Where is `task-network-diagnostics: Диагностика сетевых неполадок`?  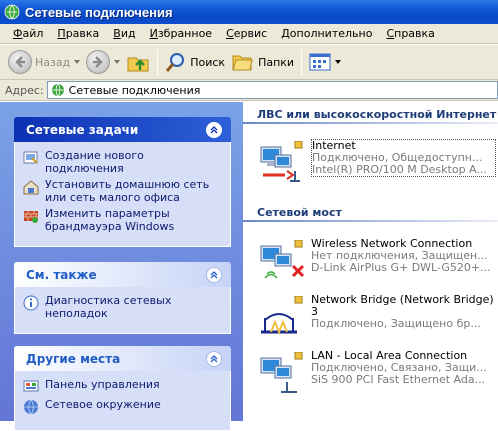
task-network-diagnostics: Диагностика сетевых неполадок is located at coordinates (122, 307).